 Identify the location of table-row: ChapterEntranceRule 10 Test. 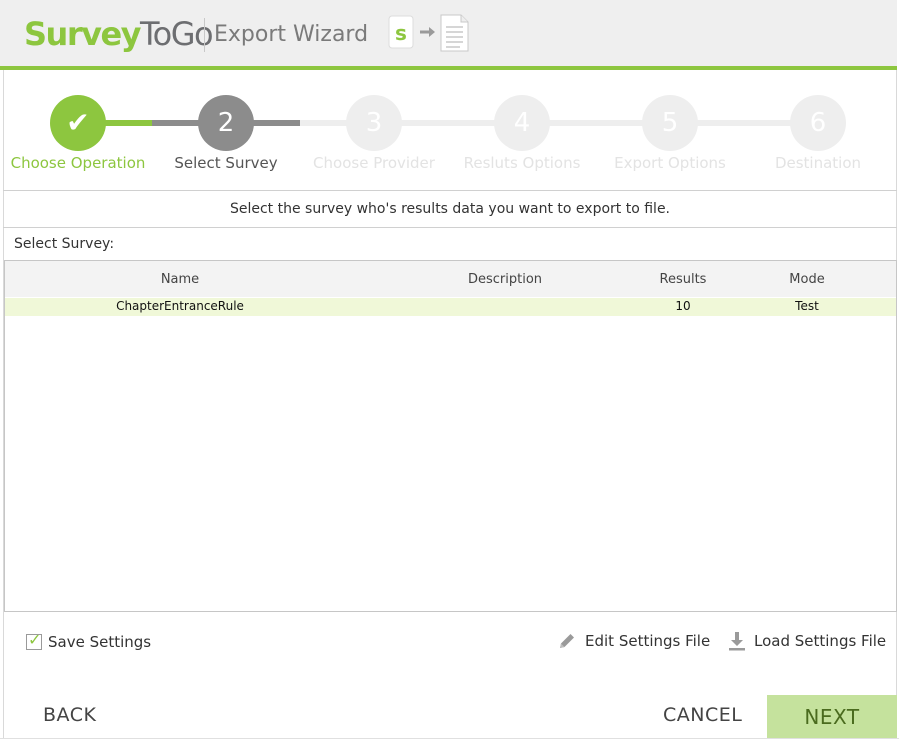
(450, 307).